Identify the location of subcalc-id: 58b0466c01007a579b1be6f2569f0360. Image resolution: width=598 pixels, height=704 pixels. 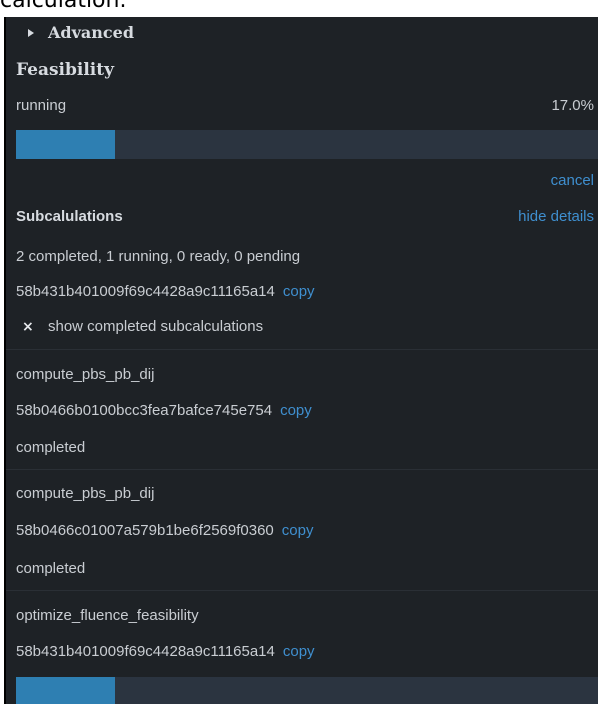
(145, 530).